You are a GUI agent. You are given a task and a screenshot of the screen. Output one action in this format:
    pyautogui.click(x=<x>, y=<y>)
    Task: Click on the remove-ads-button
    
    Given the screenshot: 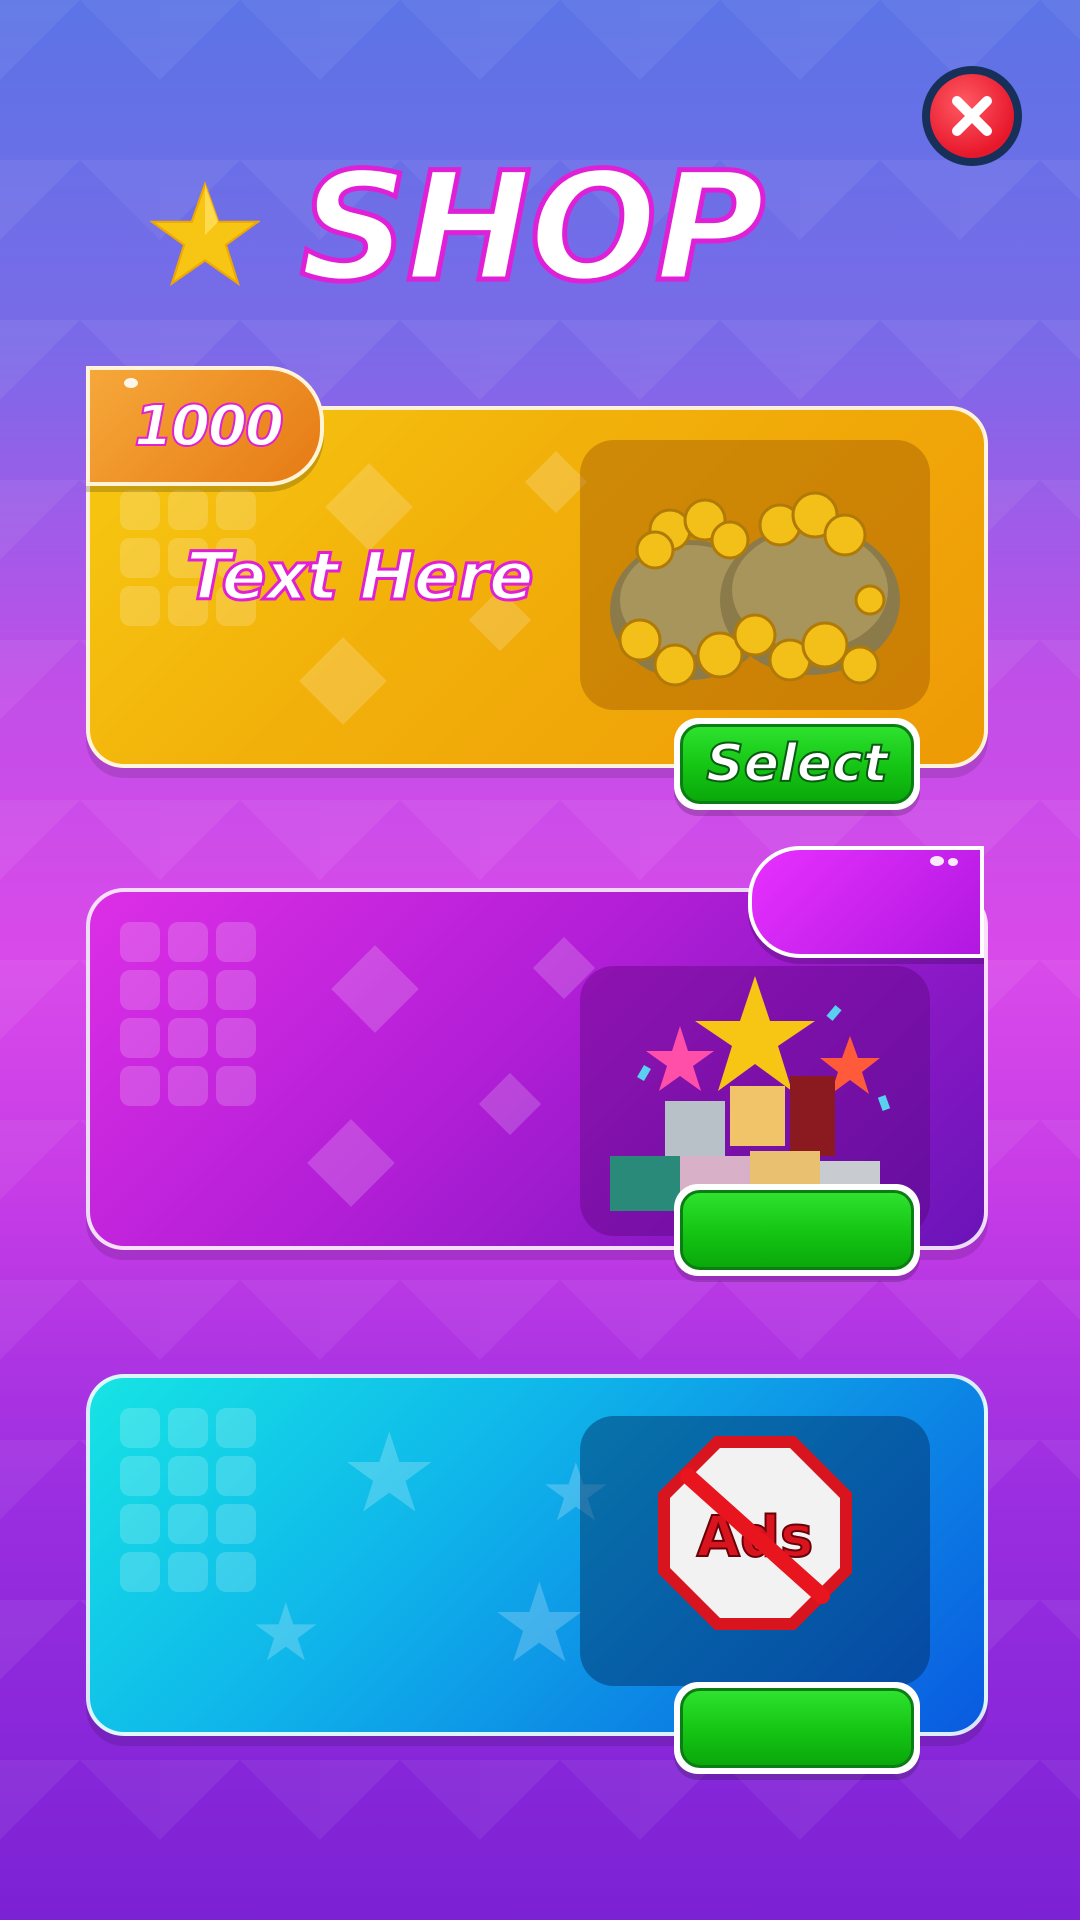 What is the action you would take?
    pyautogui.click(x=797, y=1728)
    